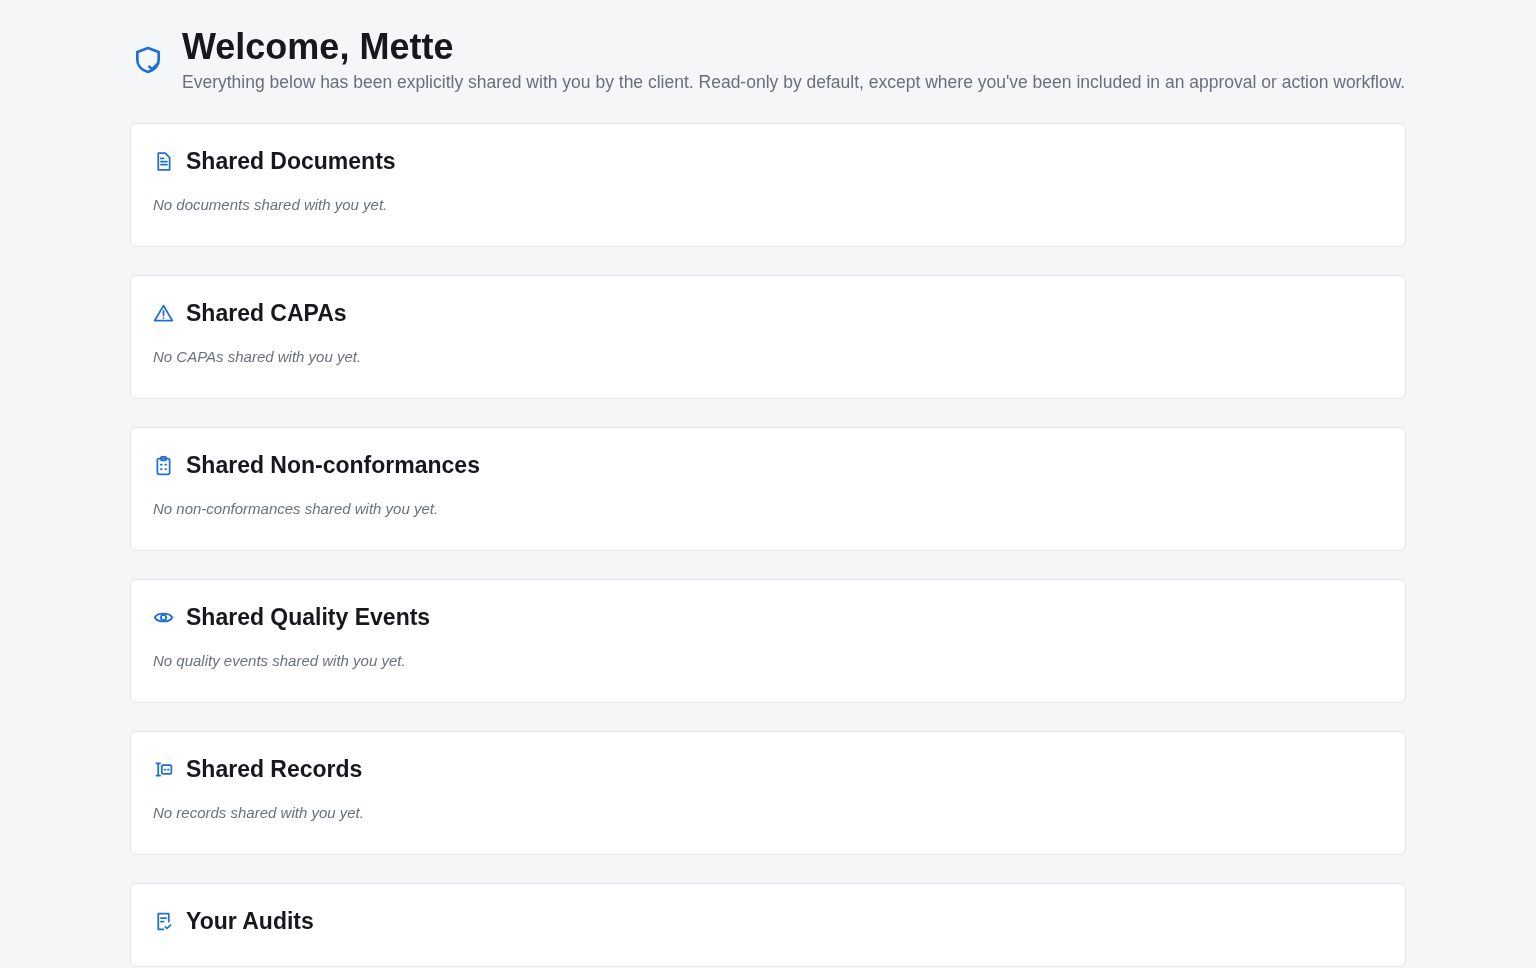 Image resolution: width=1536 pixels, height=968 pixels. I want to click on warning-icon, so click(163, 313).